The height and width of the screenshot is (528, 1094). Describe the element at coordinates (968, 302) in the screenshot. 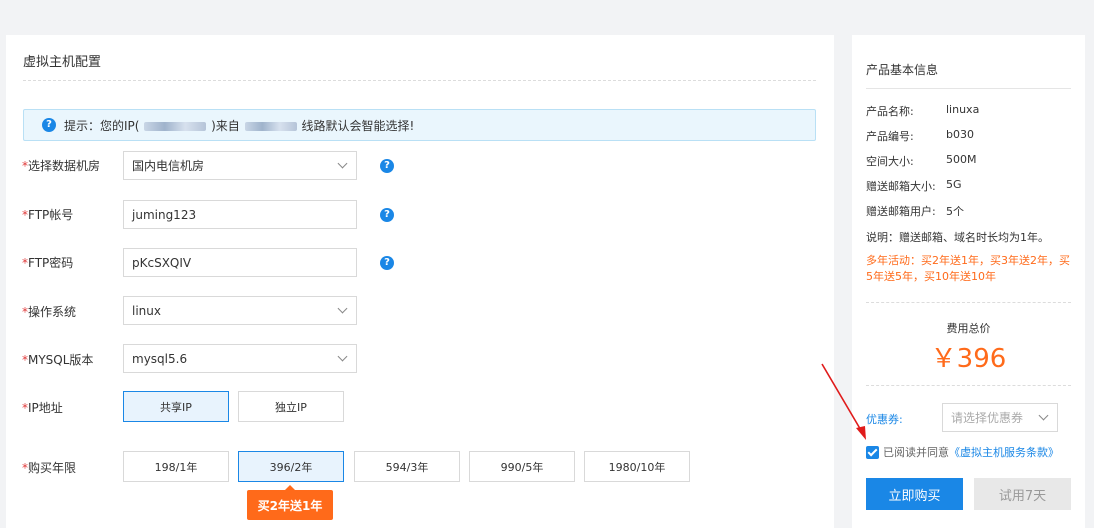

I see `price-divider` at that location.